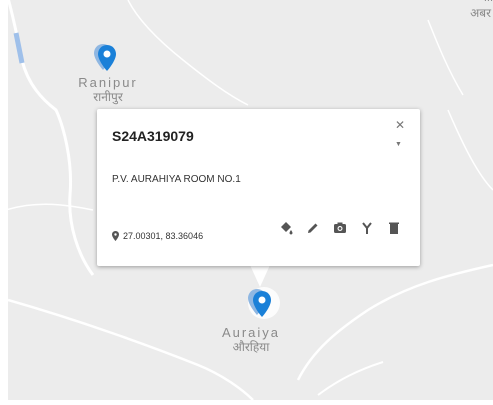 Image resolution: width=493 pixels, height=405 pixels. I want to click on place-name-hi: औरहिया, so click(251, 347).